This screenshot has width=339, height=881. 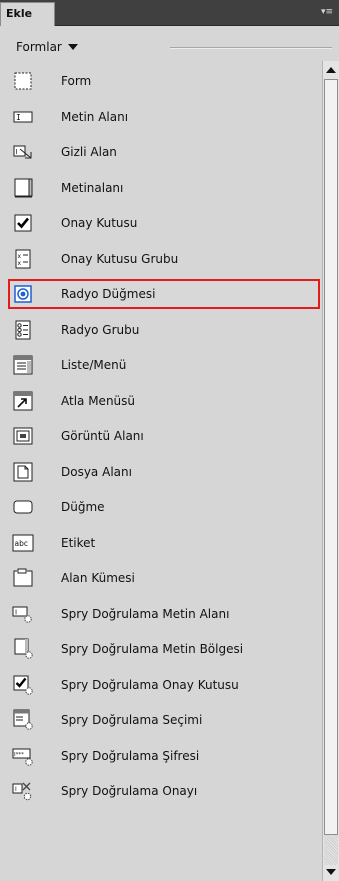 I want to click on list-item: Görüntü Alanı, so click(x=164, y=436).